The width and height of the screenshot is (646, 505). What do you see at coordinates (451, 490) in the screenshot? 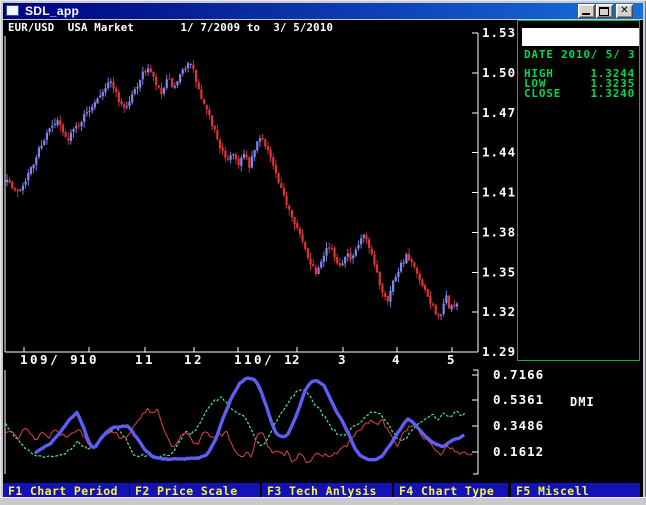
I see `menu-f4-chart-type: F4 Chart Type` at bounding box center [451, 490].